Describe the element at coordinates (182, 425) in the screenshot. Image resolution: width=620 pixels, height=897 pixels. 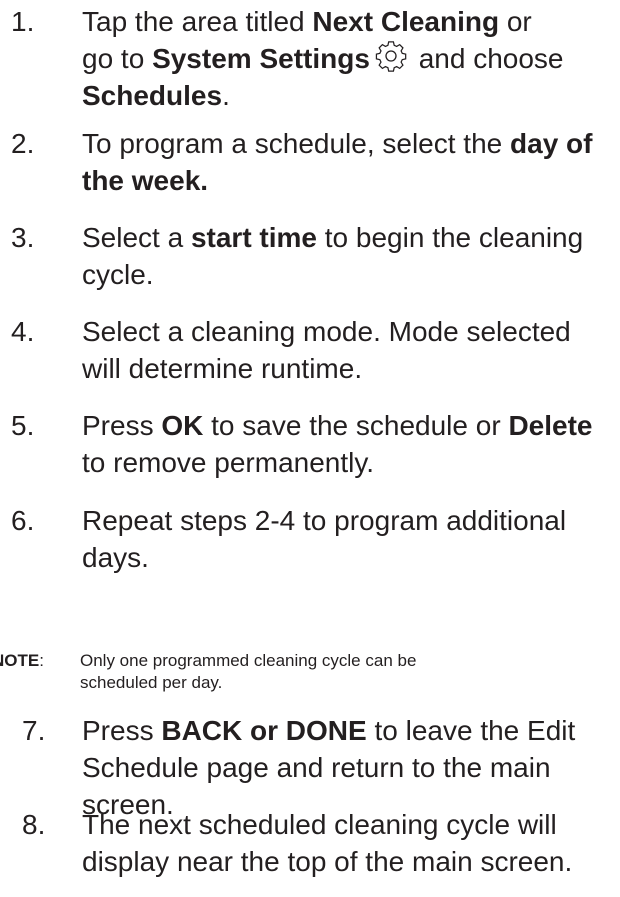
I see `emphasis-text: OK` at that location.